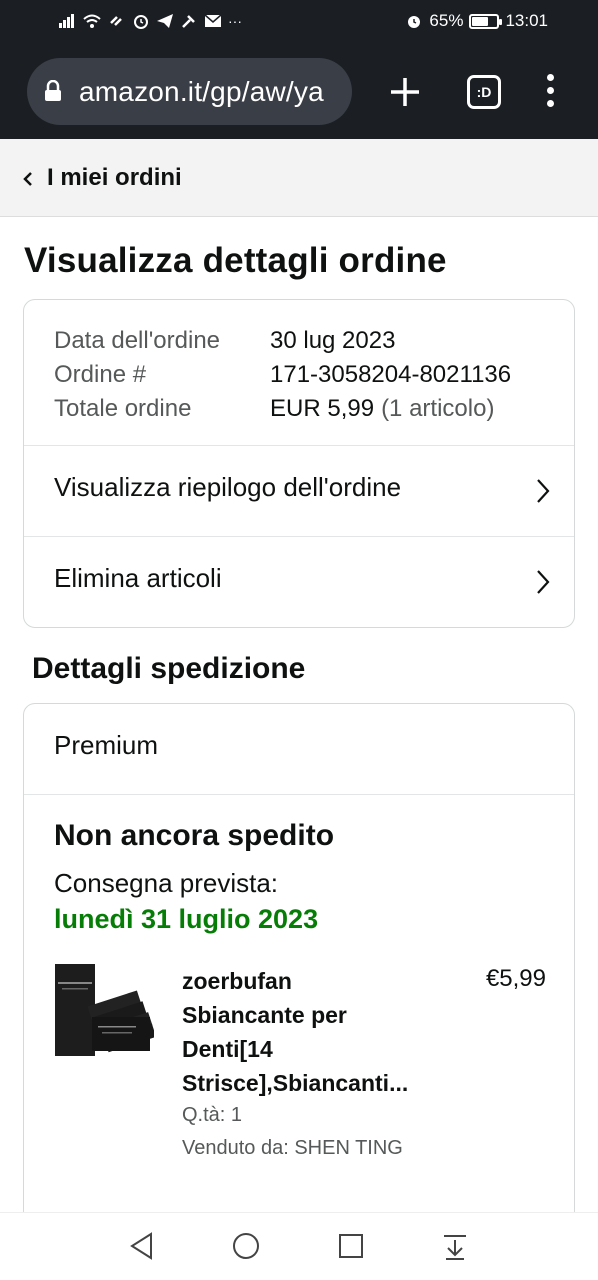 This screenshot has width=598, height=1280. I want to click on wifi-icon, so click(92, 21).